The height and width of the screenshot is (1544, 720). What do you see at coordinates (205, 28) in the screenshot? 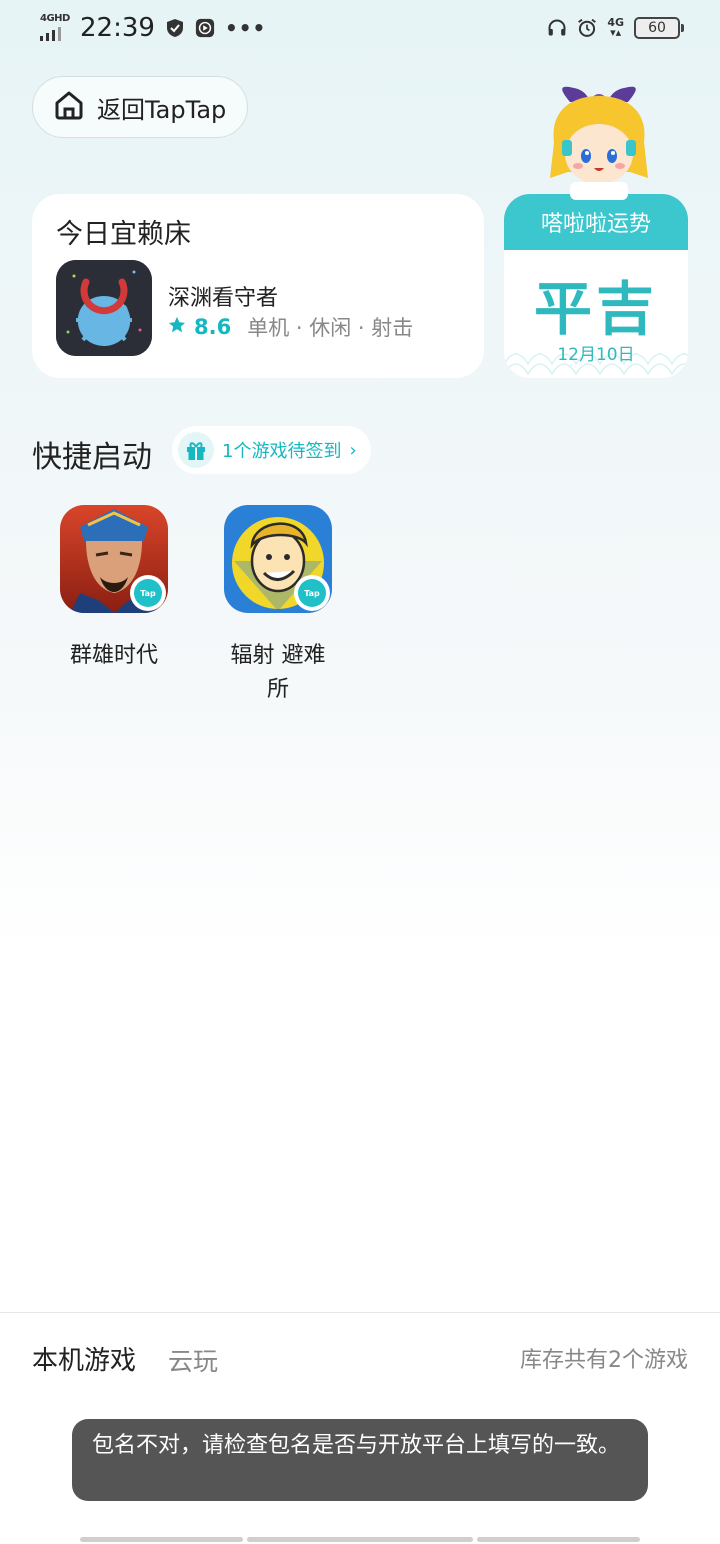
I see `play-icon` at bounding box center [205, 28].